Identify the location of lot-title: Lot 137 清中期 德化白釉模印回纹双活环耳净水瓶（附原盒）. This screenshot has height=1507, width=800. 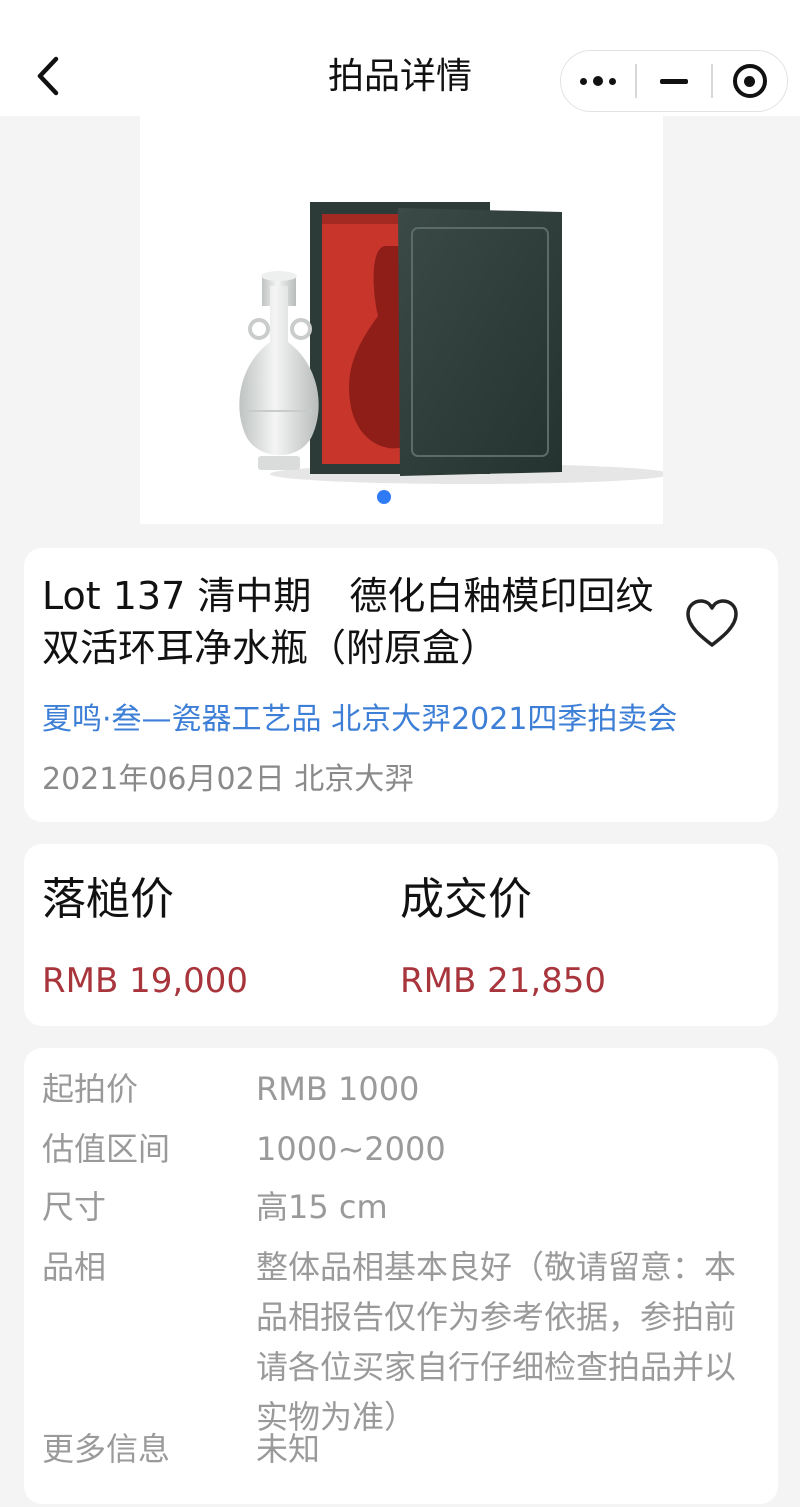
(348, 622).